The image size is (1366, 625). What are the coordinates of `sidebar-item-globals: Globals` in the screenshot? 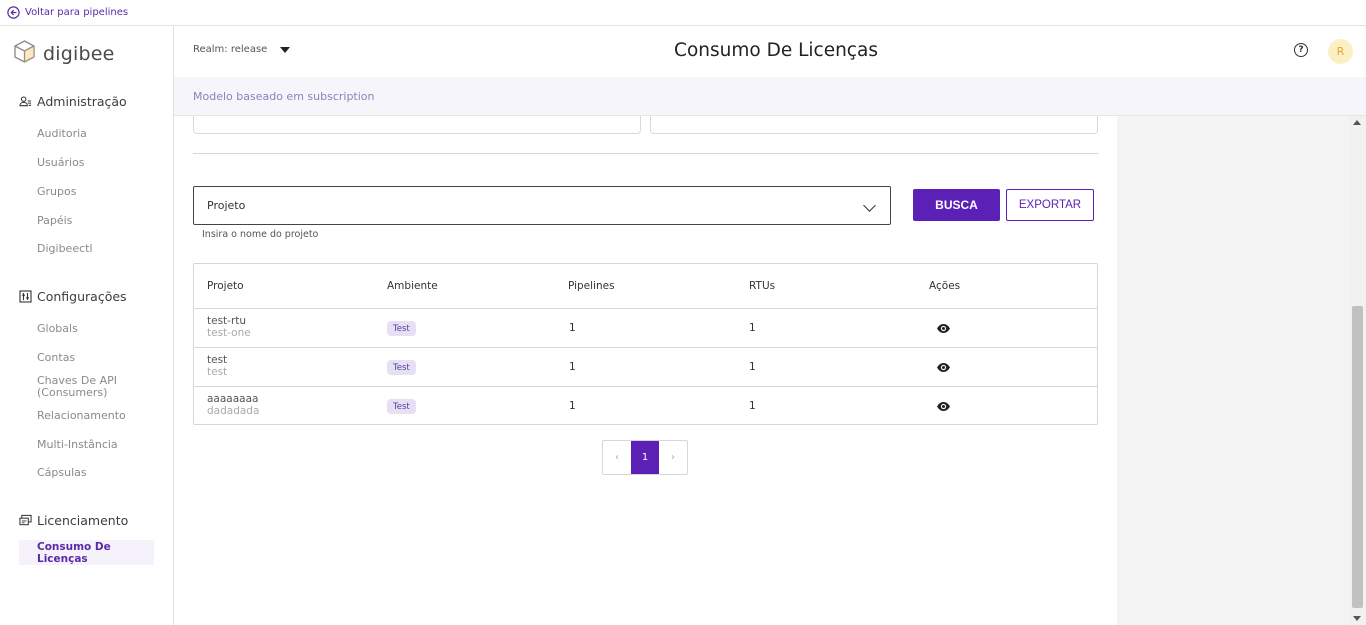 It's located at (57, 329).